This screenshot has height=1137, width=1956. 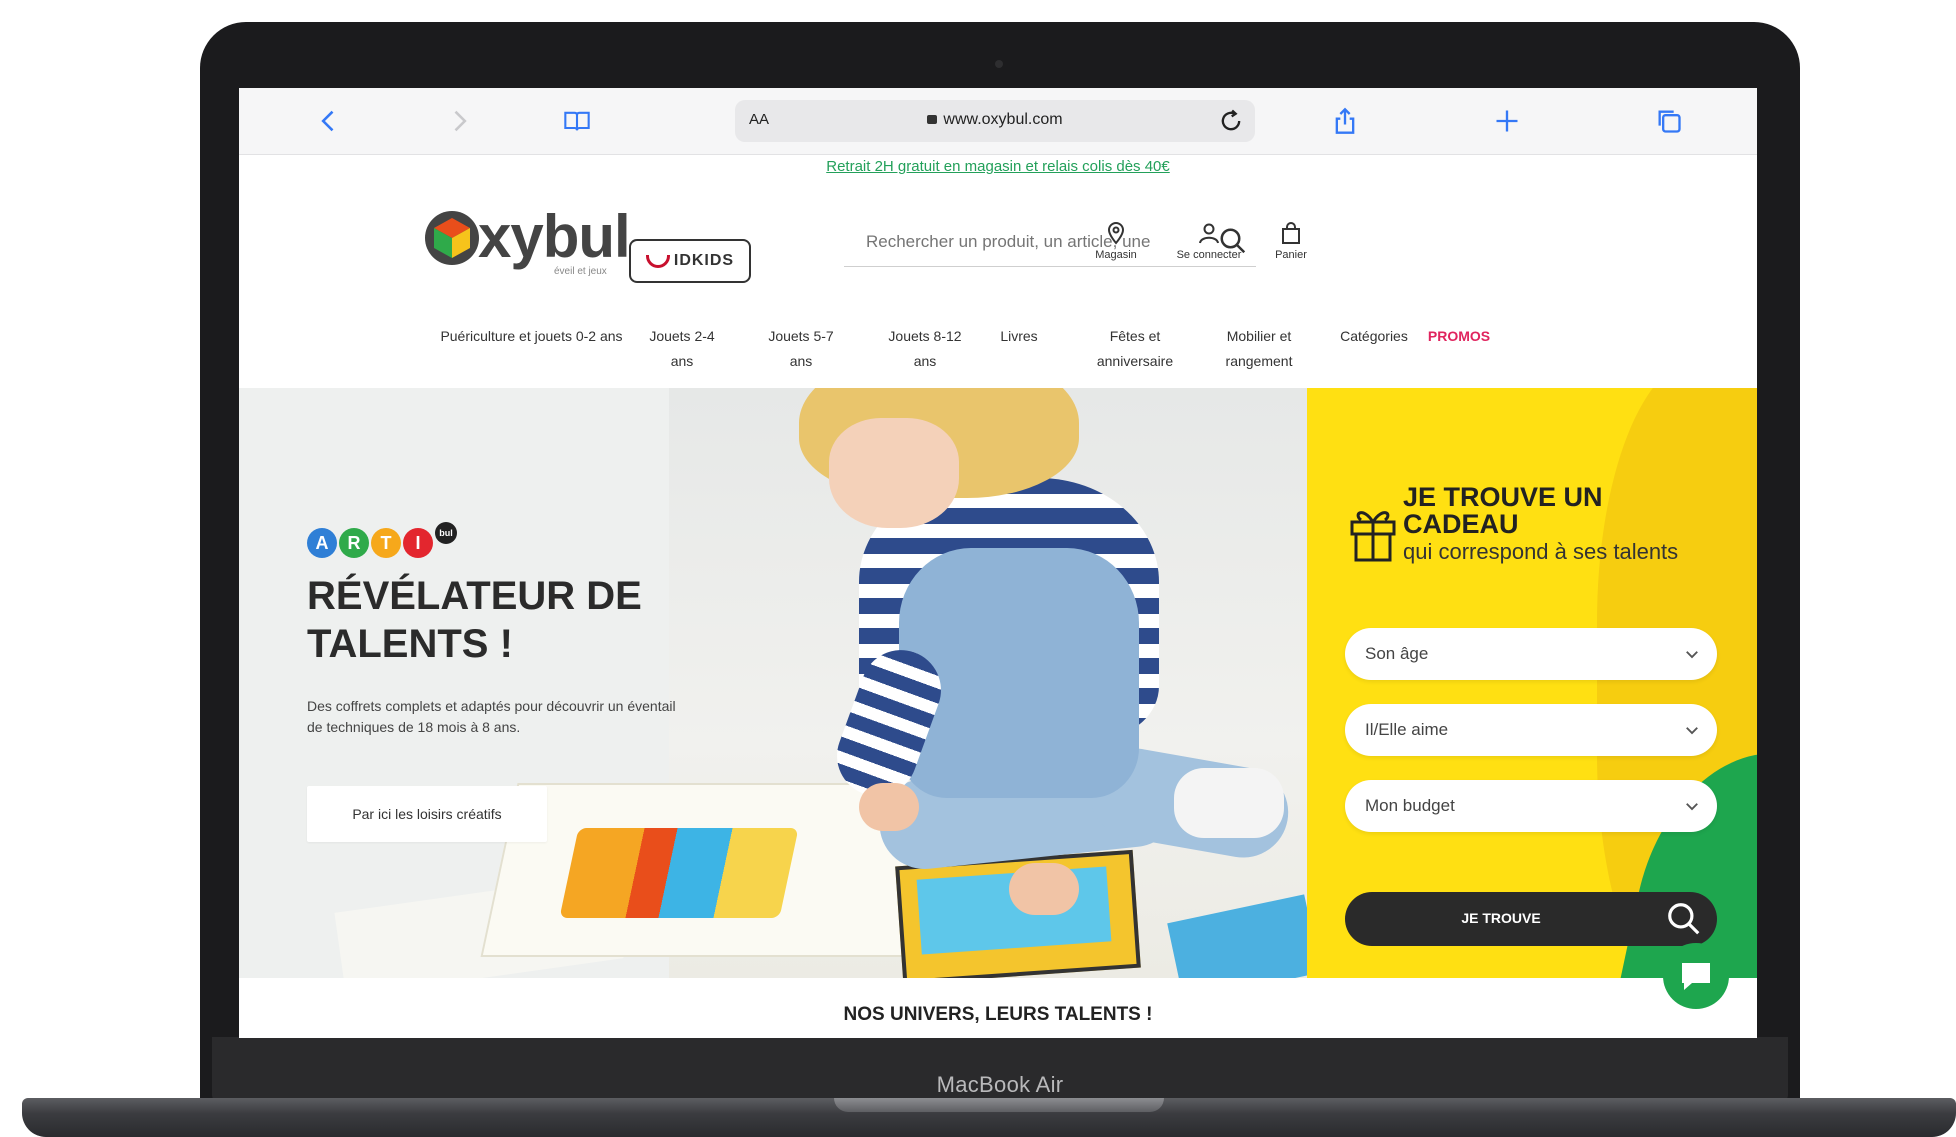 I want to click on gift-icon, so click(x=1373, y=536).